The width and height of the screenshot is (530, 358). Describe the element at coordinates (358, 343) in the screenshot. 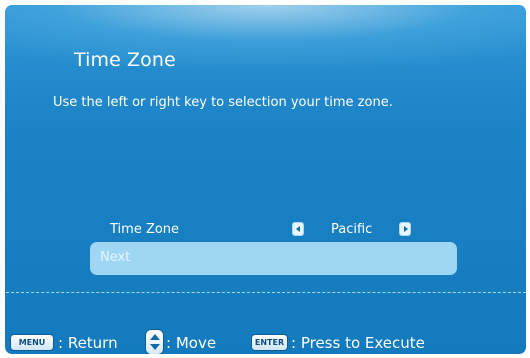

I see `execute-hint: : Press to Execute` at that location.